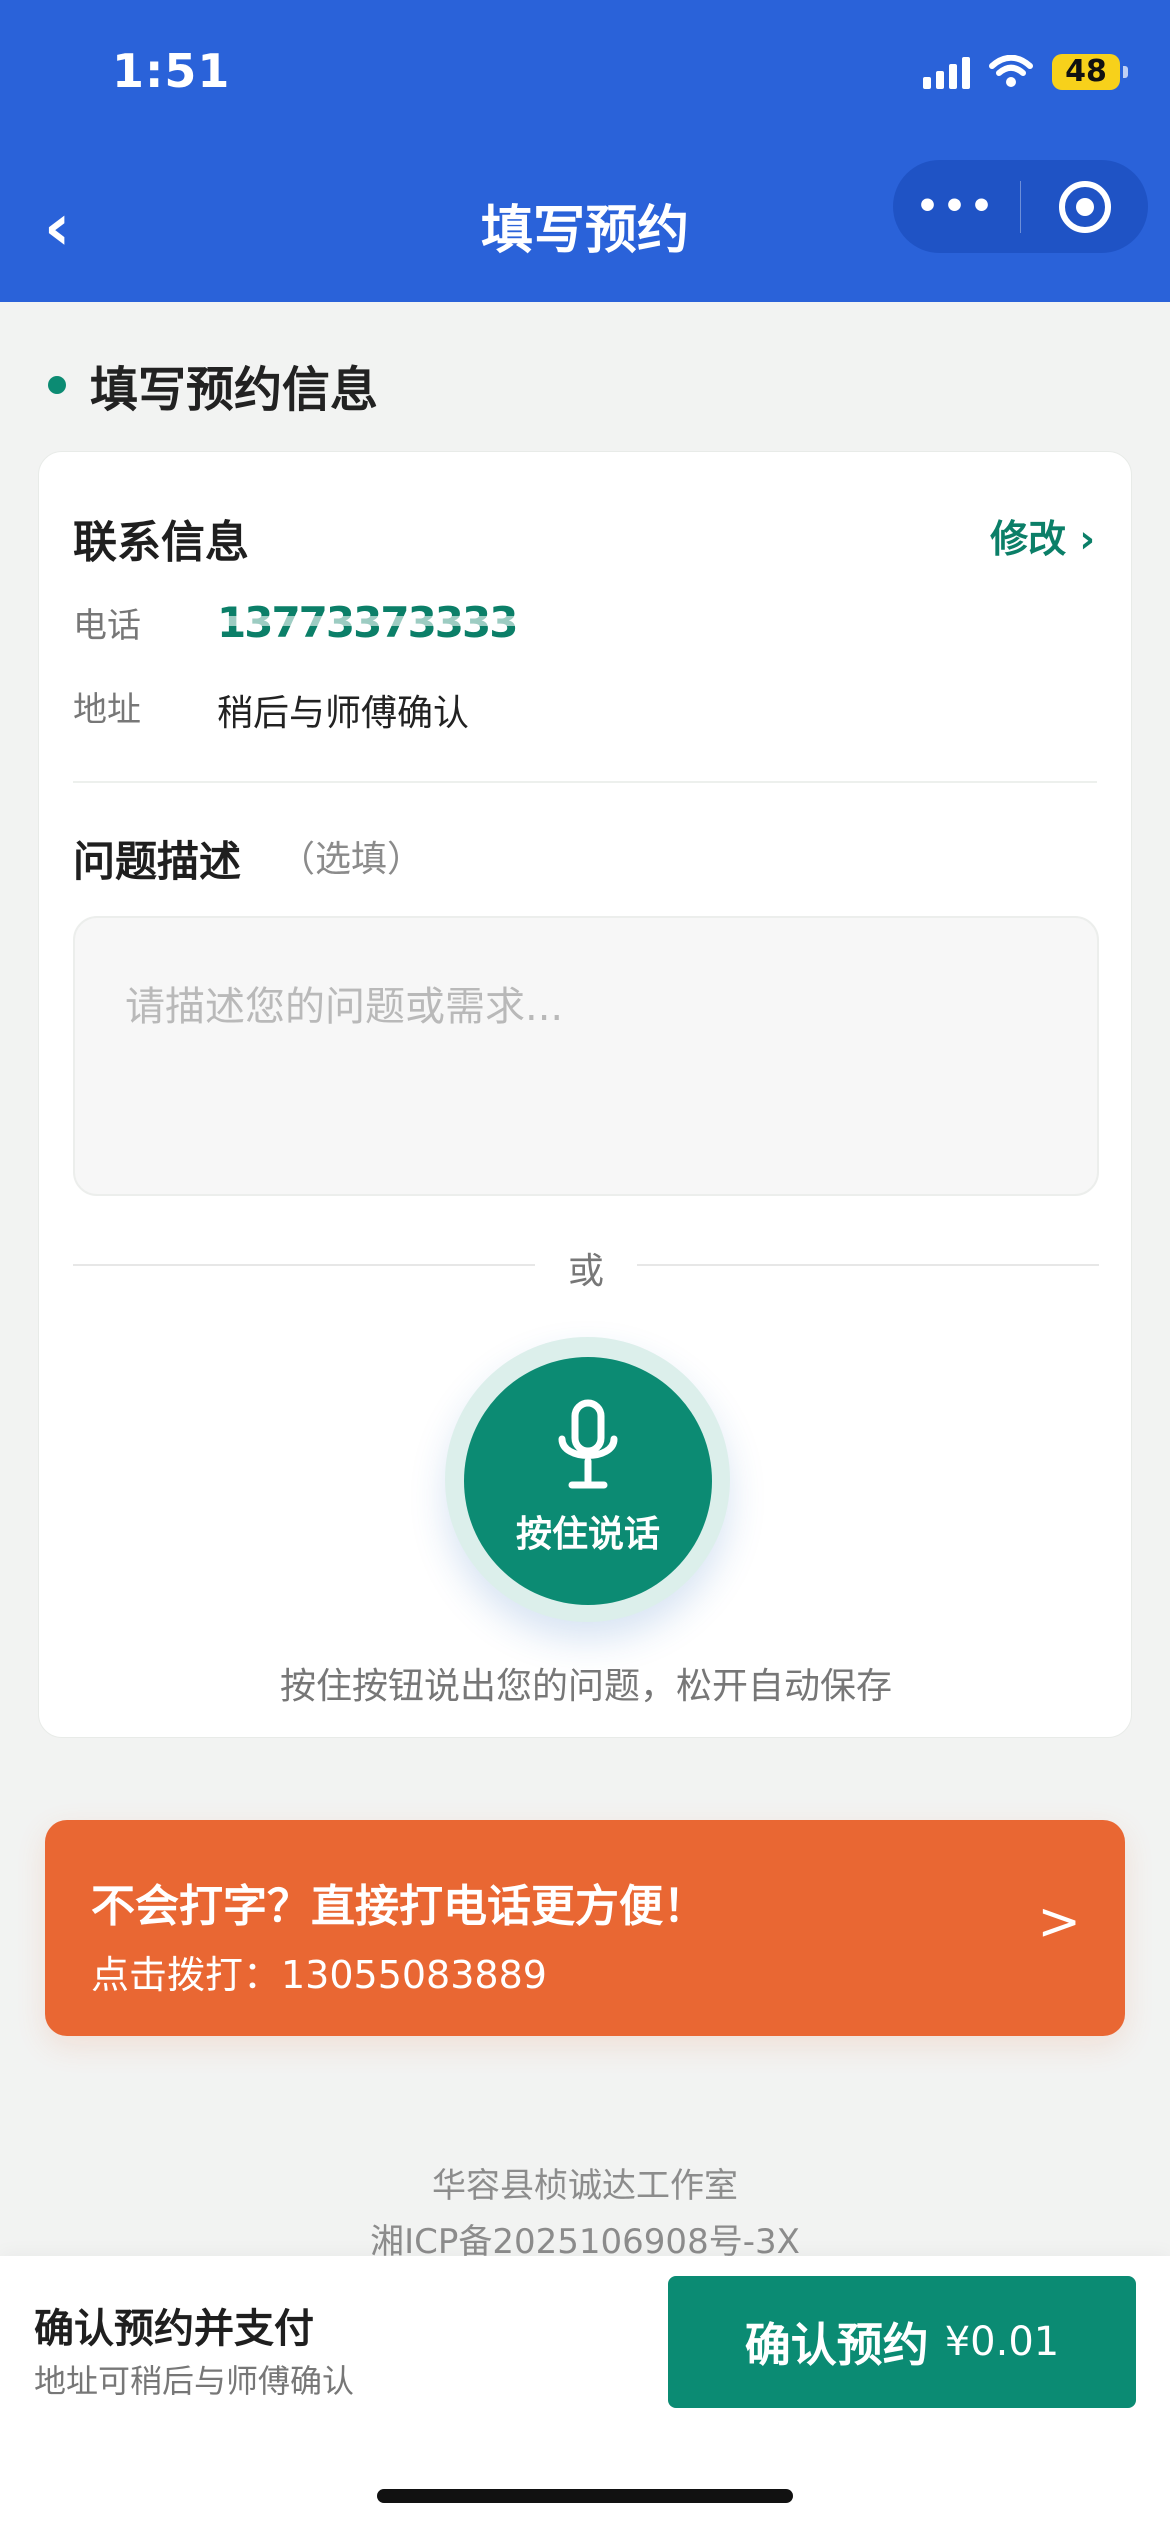  I want to click on confirm-appointment-button: 确认预约 ¥0.01, so click(902, 2342).